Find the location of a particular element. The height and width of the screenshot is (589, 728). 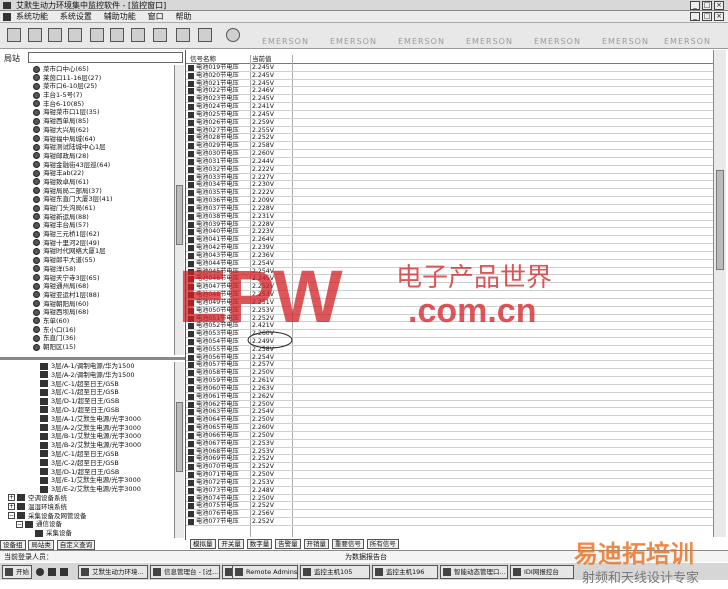

table-row: 电池038节电压 2.231V is located at coordinates (449, 217).